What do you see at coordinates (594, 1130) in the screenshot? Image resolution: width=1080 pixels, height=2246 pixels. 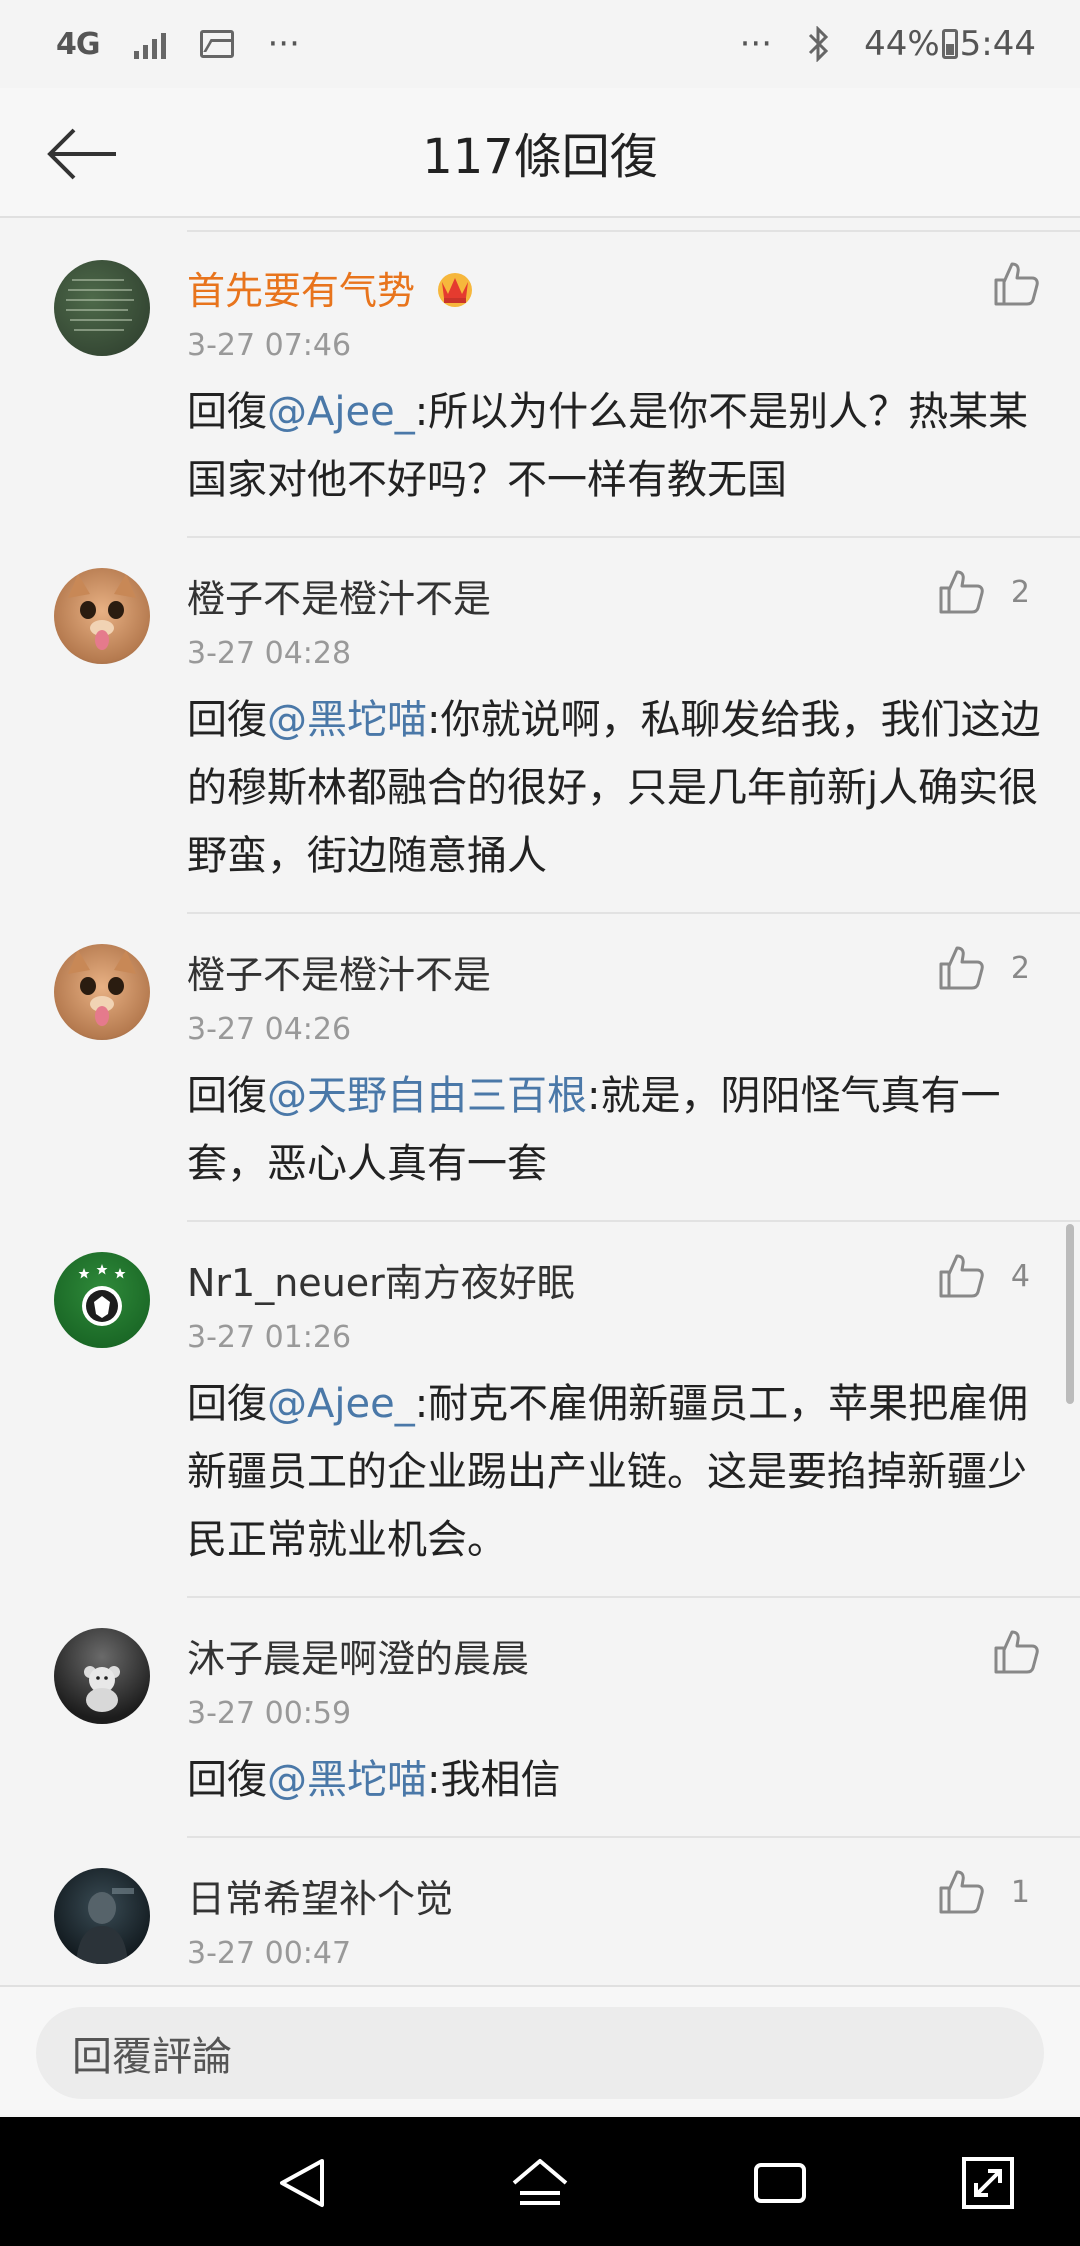 I see `comment-text: 回復@天野自由三百根:就是，阴阳怪气真有一套，恶心人真有一套` at bounding box center [594, 1130].